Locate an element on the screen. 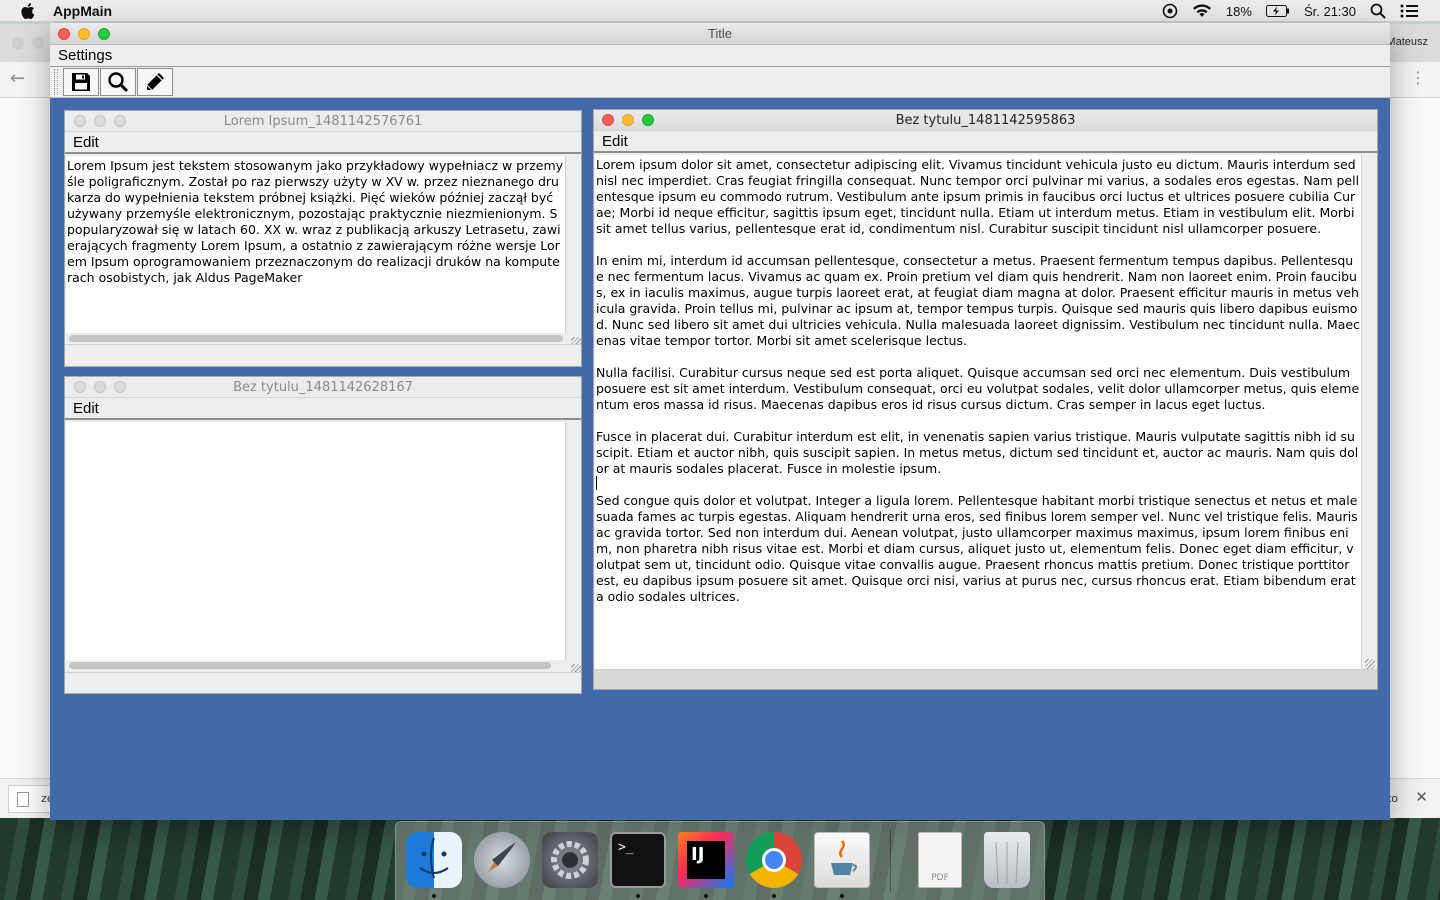 The height and width of the screenshot is (900, 1440). terminal-icon: >_ is located at coordinates (638, 860).